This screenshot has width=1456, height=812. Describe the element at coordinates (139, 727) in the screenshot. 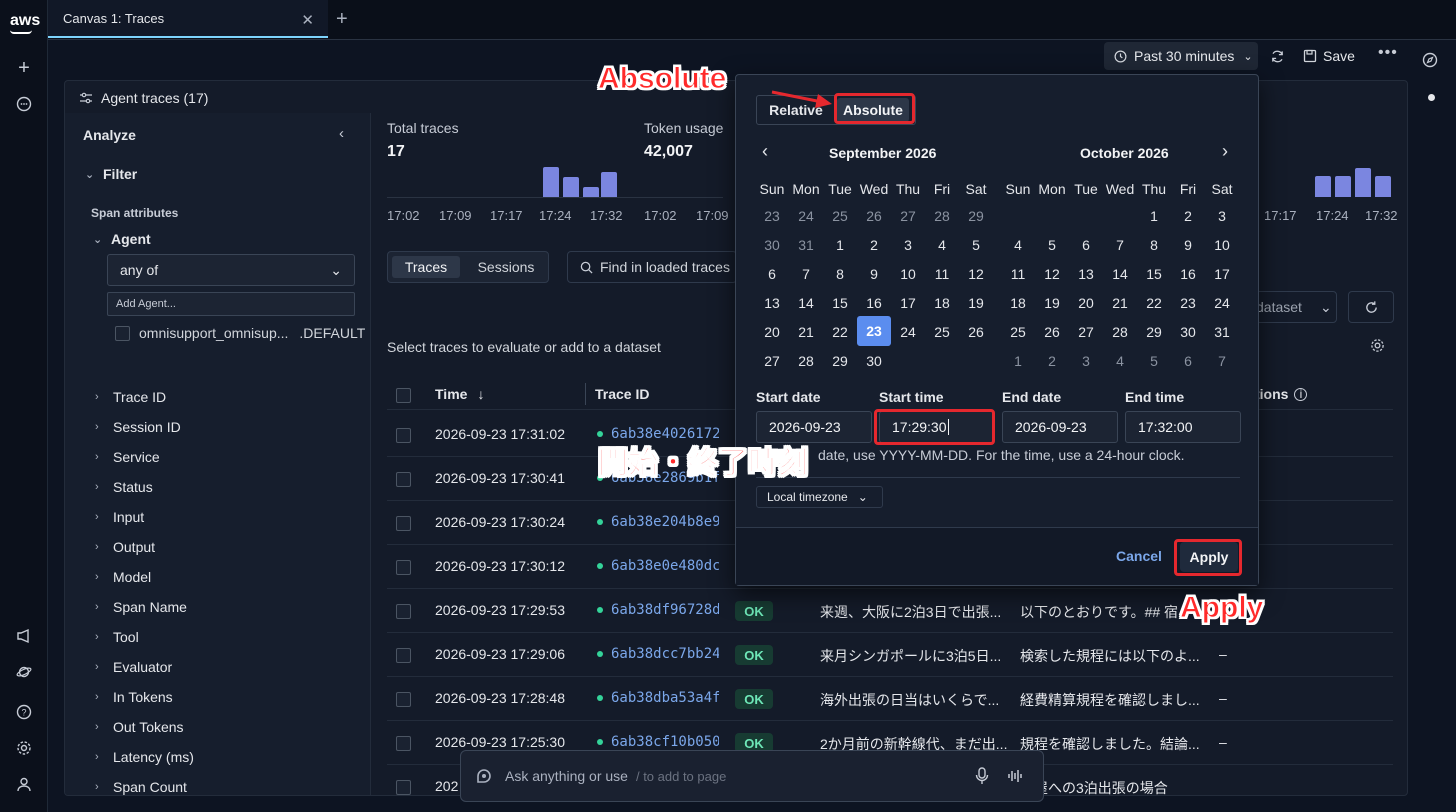

I see `filter-attribute-item: › Out Tokens` at that location.